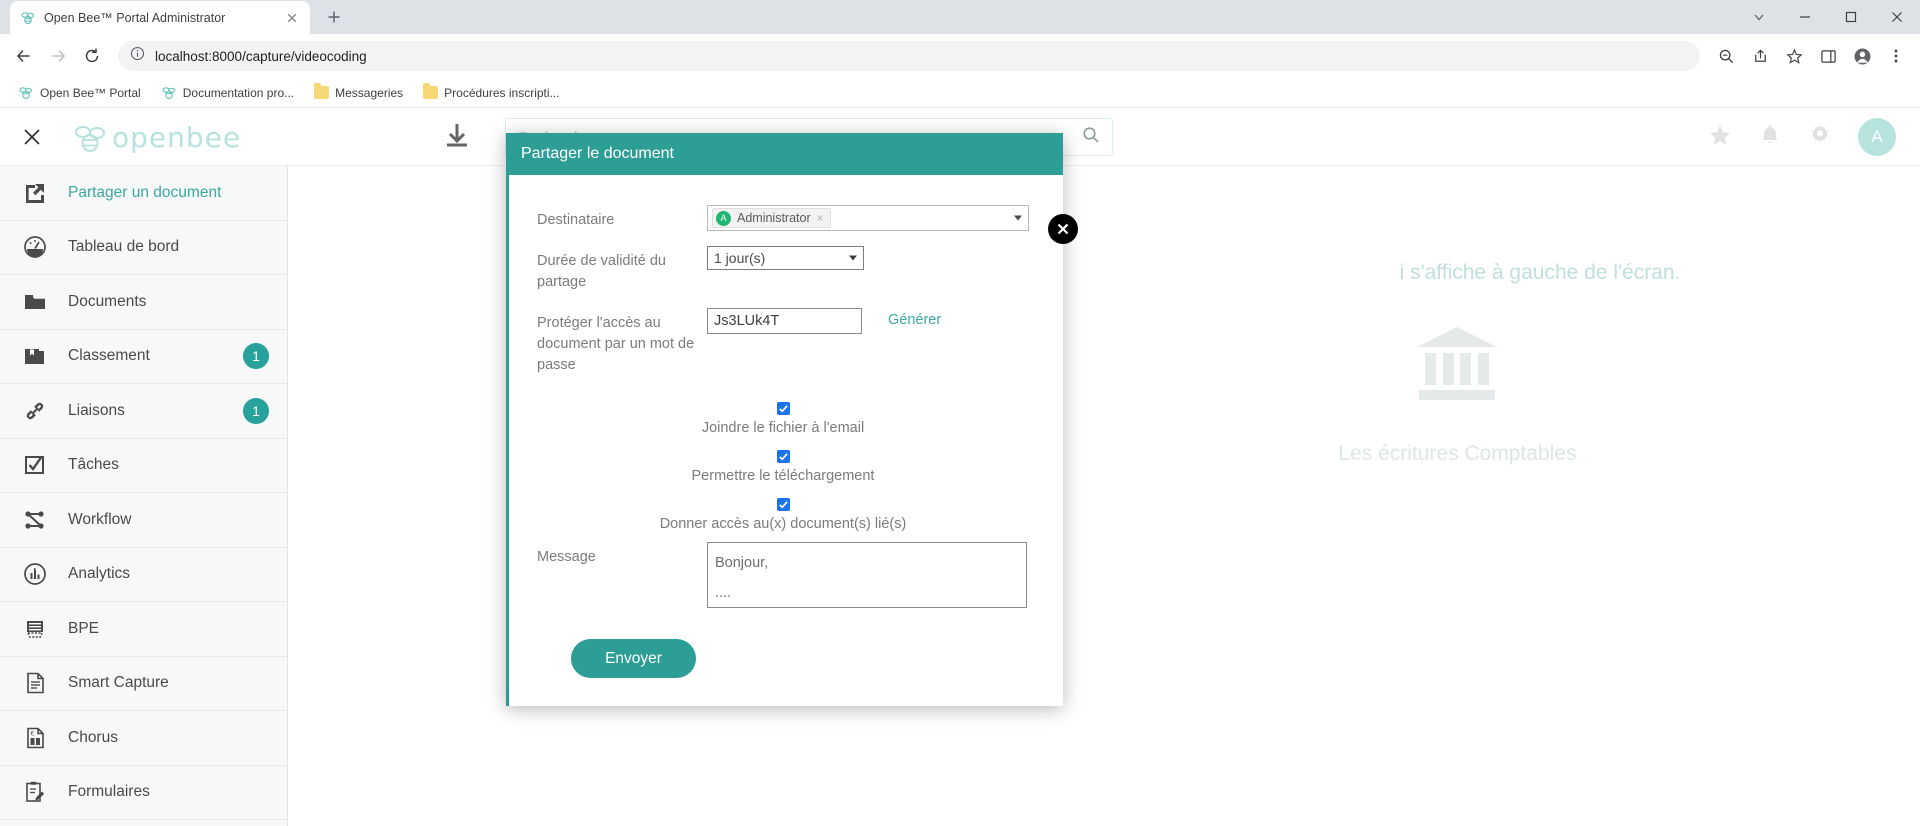 This screenshot has height=826, width=1920. I want to click on maximize-icon, so click(1851, 17).